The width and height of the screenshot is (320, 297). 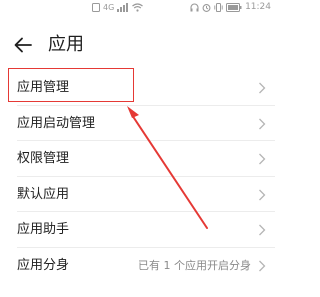 What do you see at coordinates (137, 159) in the screenshot?
I see `list-item-permission-management: 权限管理` at bounding box center [137, 159].